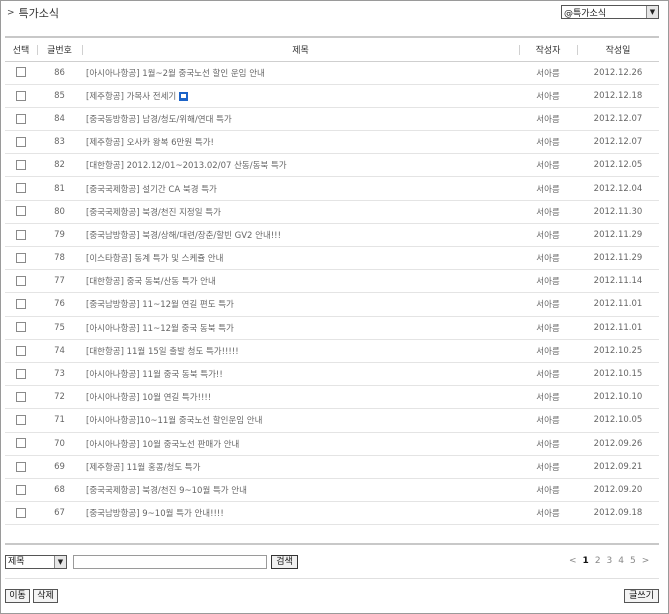  Describe the element at coordinates (131, 97) in the screenshot. I see `row-subject-link: [제주항공] 가목사 전세기` at that location.